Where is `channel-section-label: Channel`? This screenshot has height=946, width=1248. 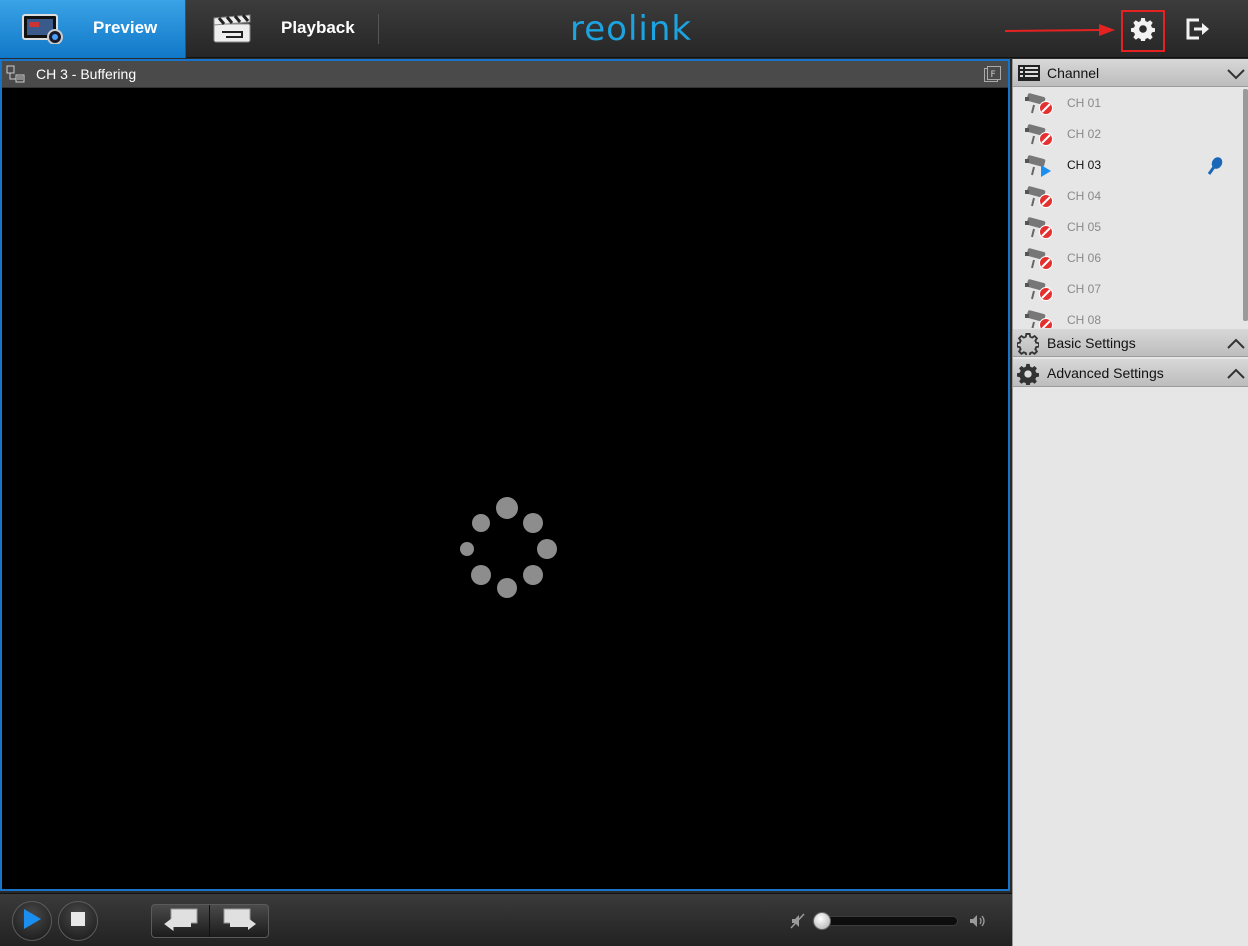
channel-section-label: Channel is located at coordinates (1073, 73).